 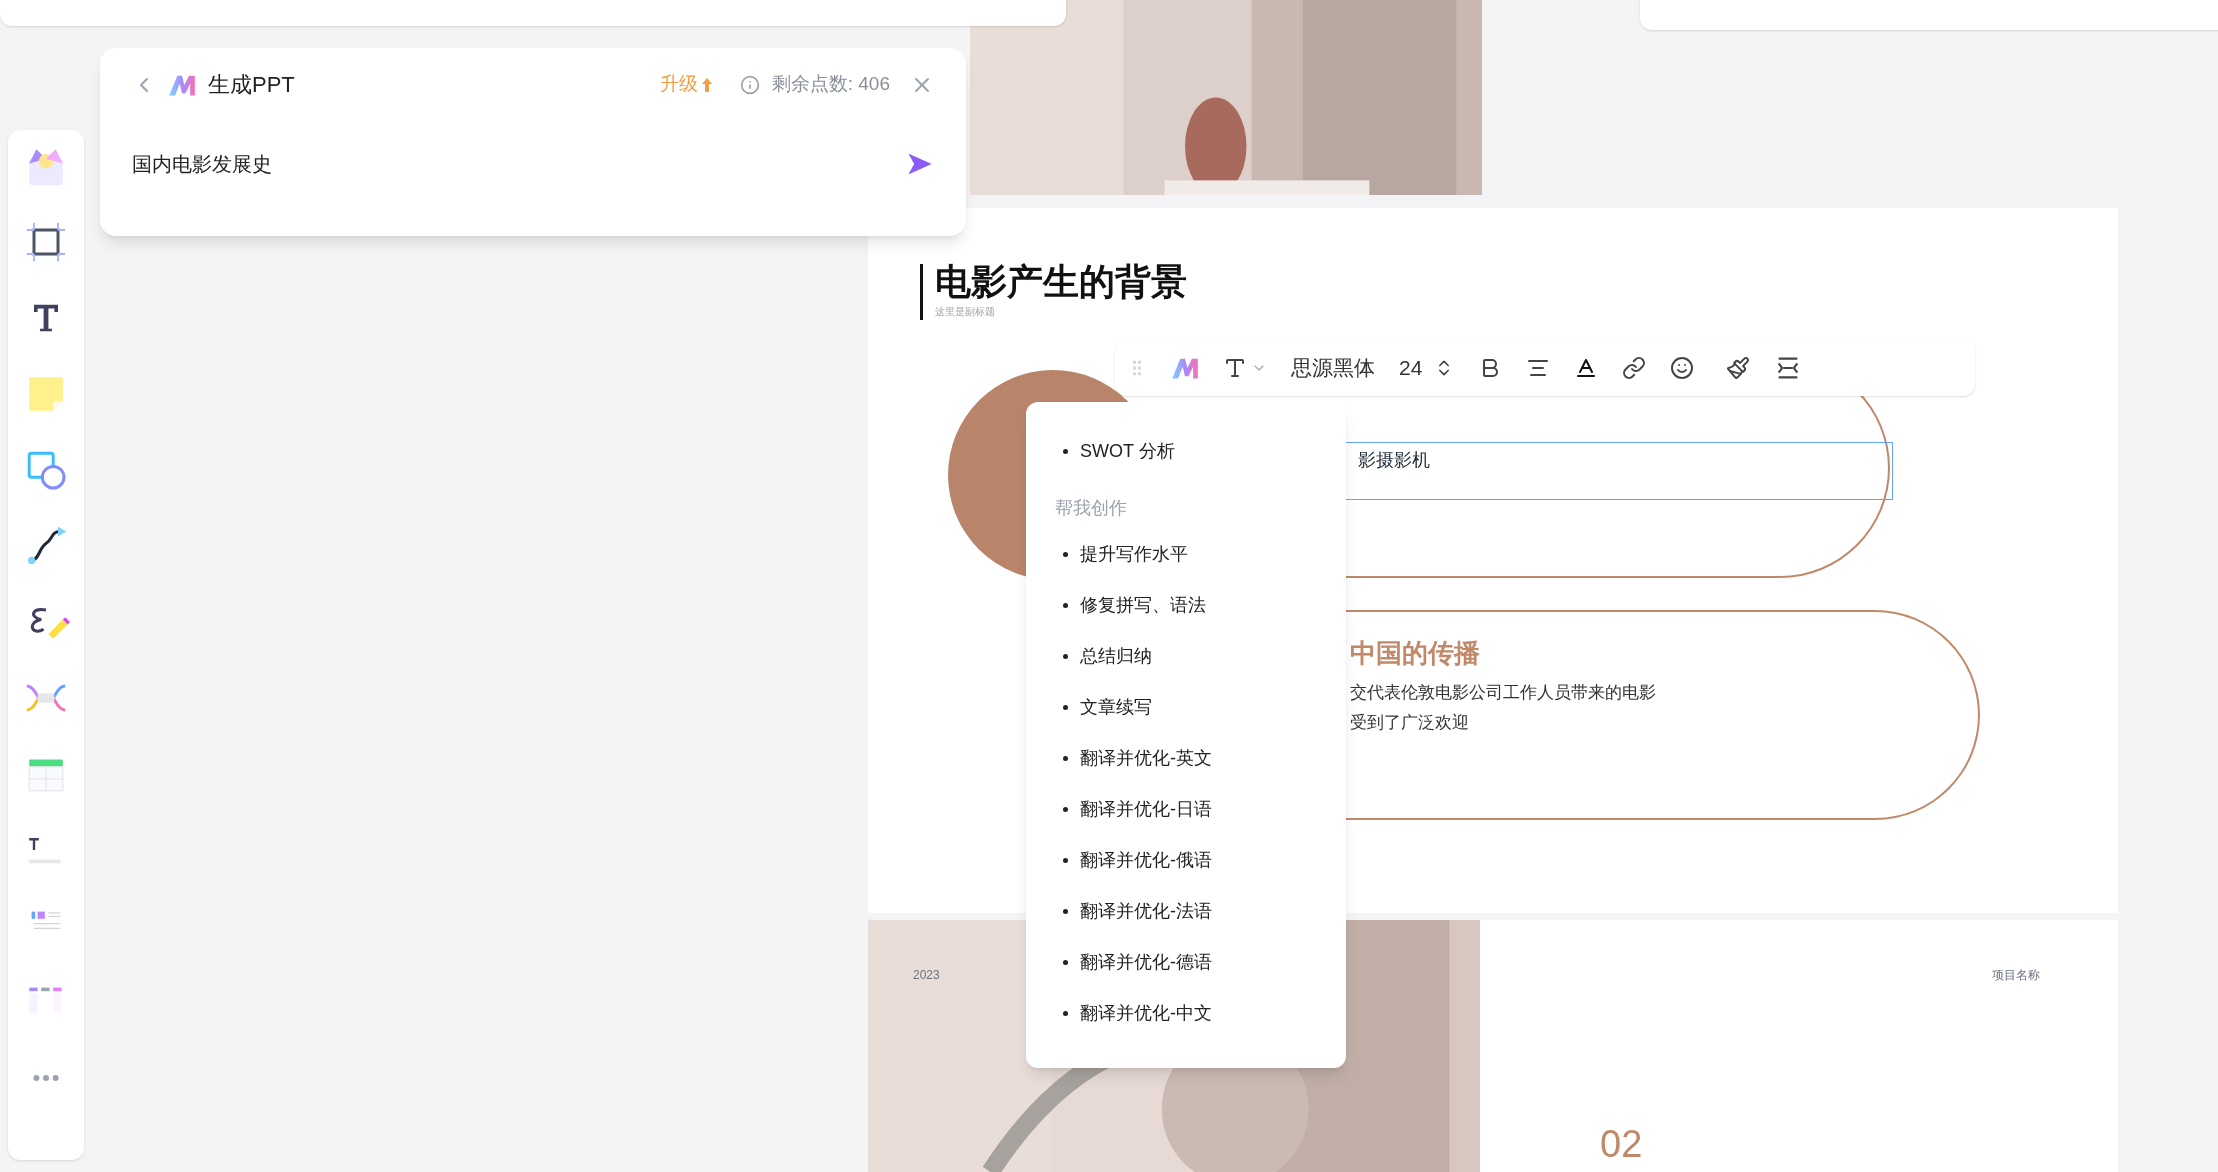 I want to click on menu-item: 翻译并优化-法语, so click(x=1186, y=911).